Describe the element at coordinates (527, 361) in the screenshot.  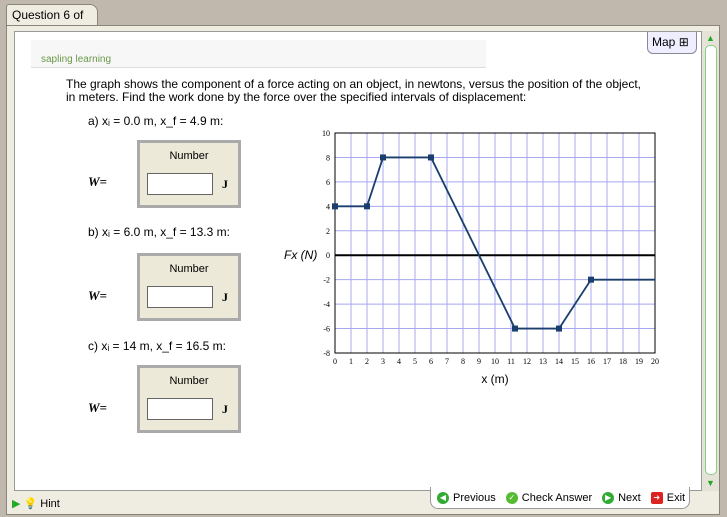
I see `x-tick-label: 12` at that location.